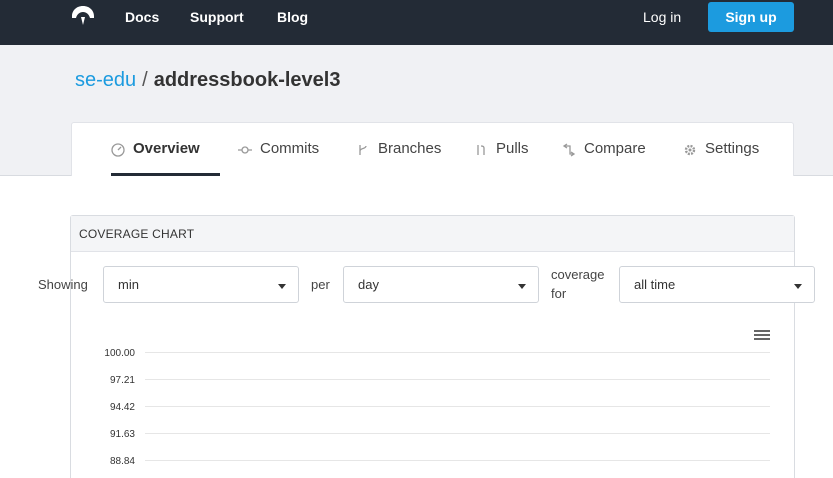  What do you see at coordinates (122, 461) in the screenshot?
I see `y-tick-label: 88.84` at bounding box center [122, 461].